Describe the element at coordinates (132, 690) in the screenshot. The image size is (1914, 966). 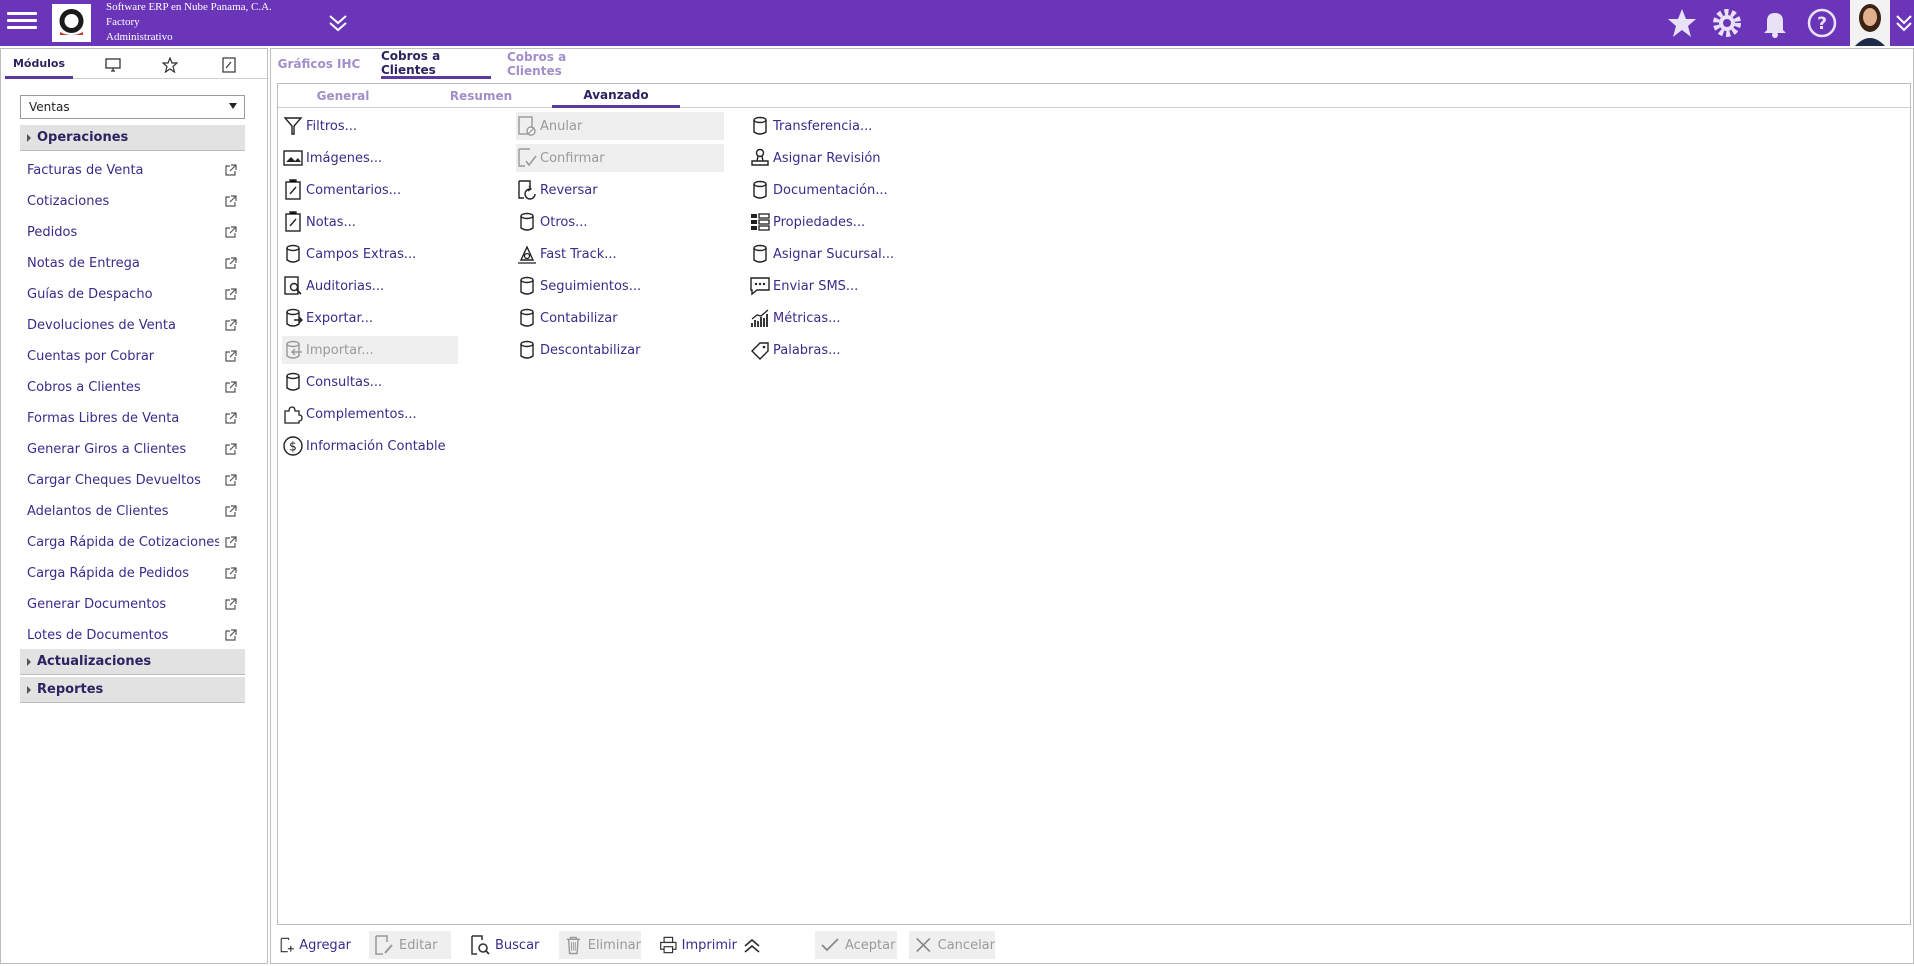
I see `group-reportes: Reportes` at that location.